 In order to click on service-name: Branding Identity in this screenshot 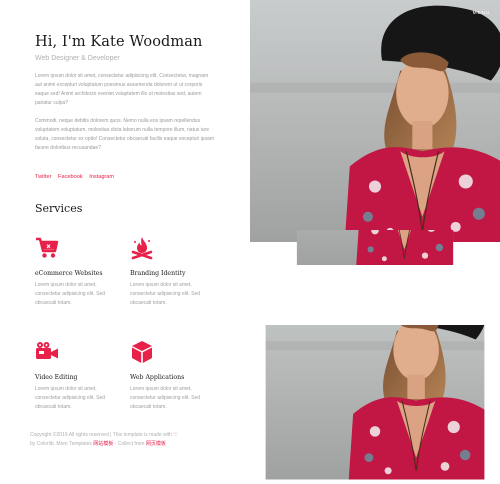, I will do `click(158, 273)`.